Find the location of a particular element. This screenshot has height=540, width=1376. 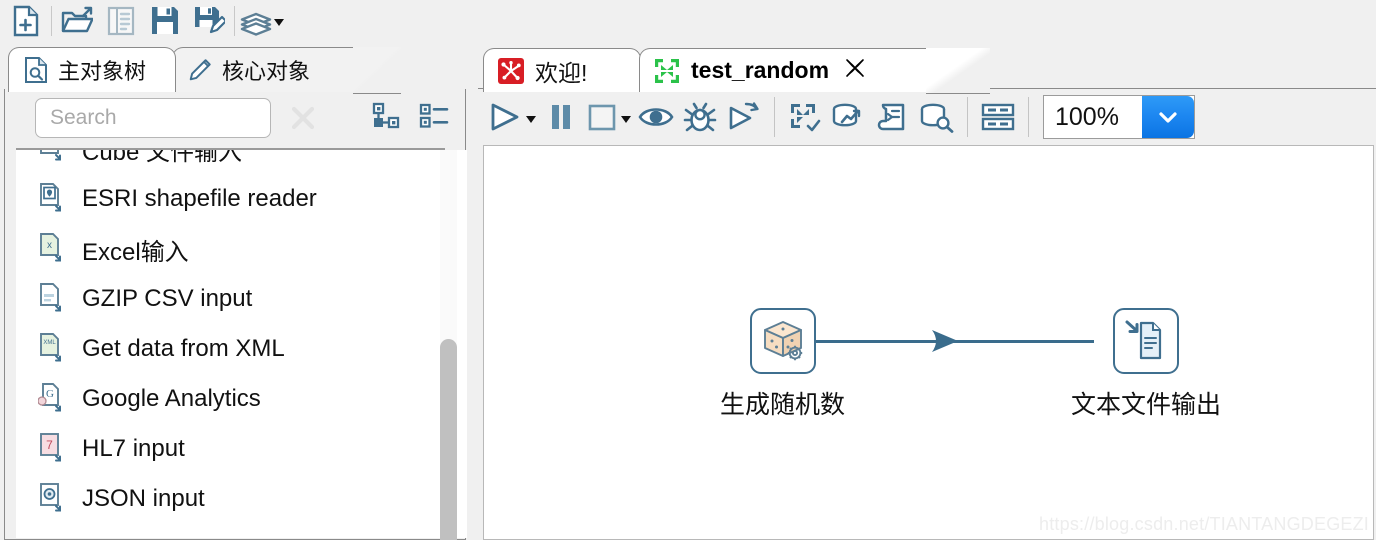

list-item-label: Excel输入 is located at coordinates (135, 252).